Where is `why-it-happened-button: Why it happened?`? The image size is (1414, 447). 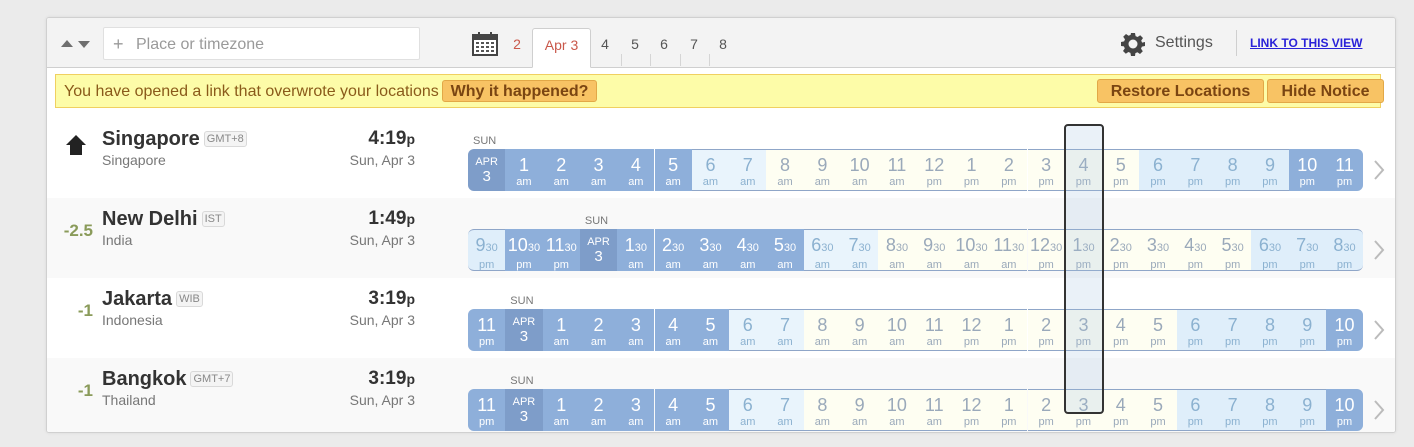
why-it-happened-button: Why it happened? is located at coordinates (519, 91).